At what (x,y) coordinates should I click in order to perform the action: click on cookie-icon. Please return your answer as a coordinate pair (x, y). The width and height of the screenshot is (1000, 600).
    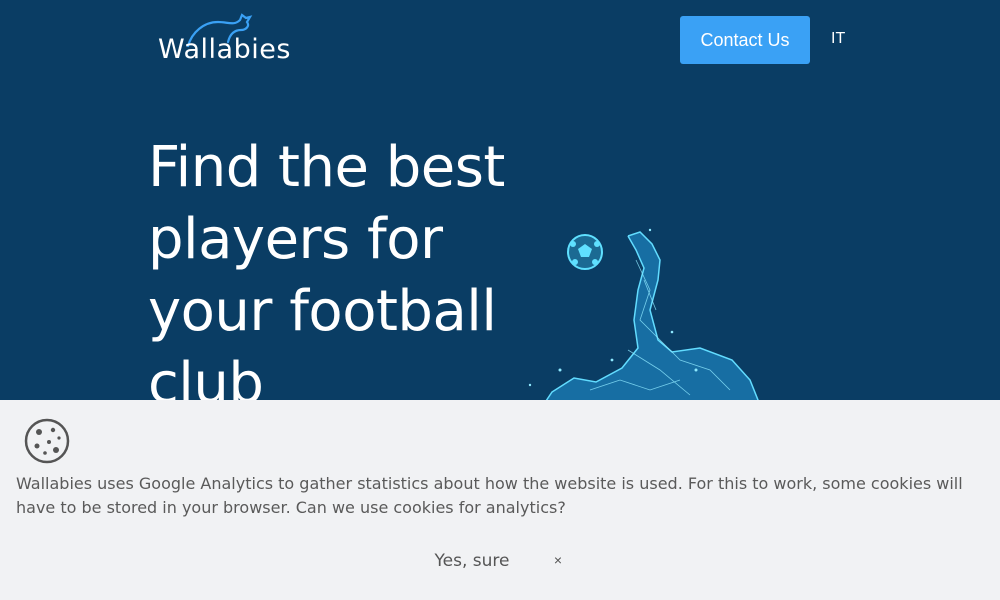
    Looking at the image, I should click on (47, 441).